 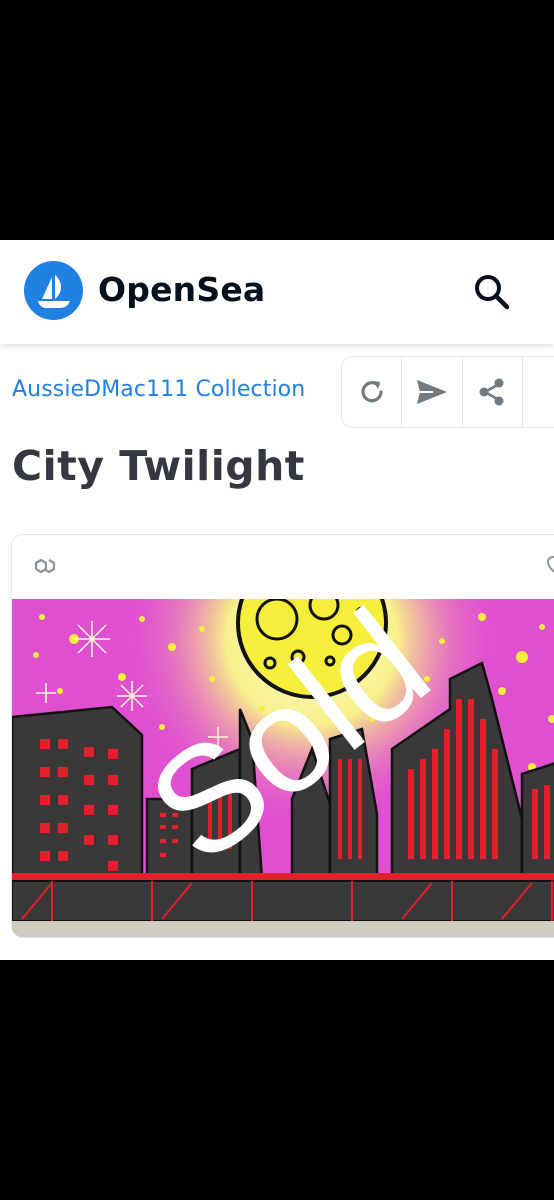 I want to click on share-icon, so click(x=491, y=392).